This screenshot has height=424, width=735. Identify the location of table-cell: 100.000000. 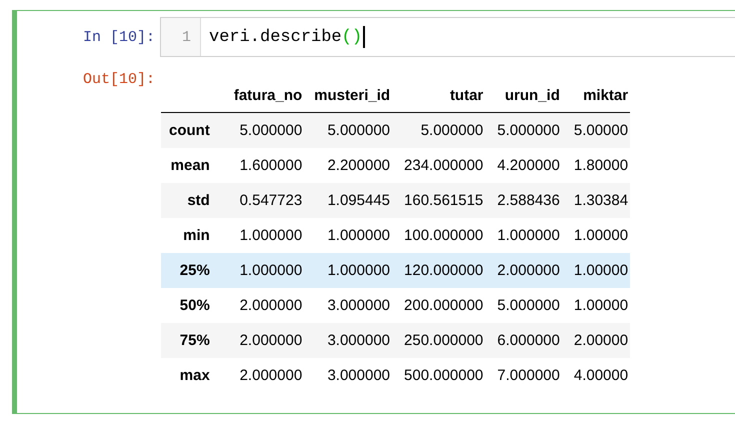
(437, 235).